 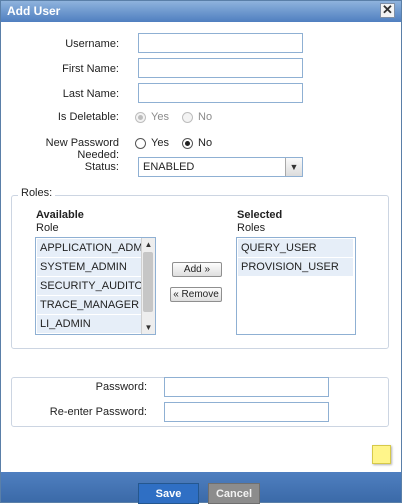 What do you see at coordinates (295, 267) in the screenshot?
I see `list-item: PROVISION_USER` at bounding box center [295, 267].